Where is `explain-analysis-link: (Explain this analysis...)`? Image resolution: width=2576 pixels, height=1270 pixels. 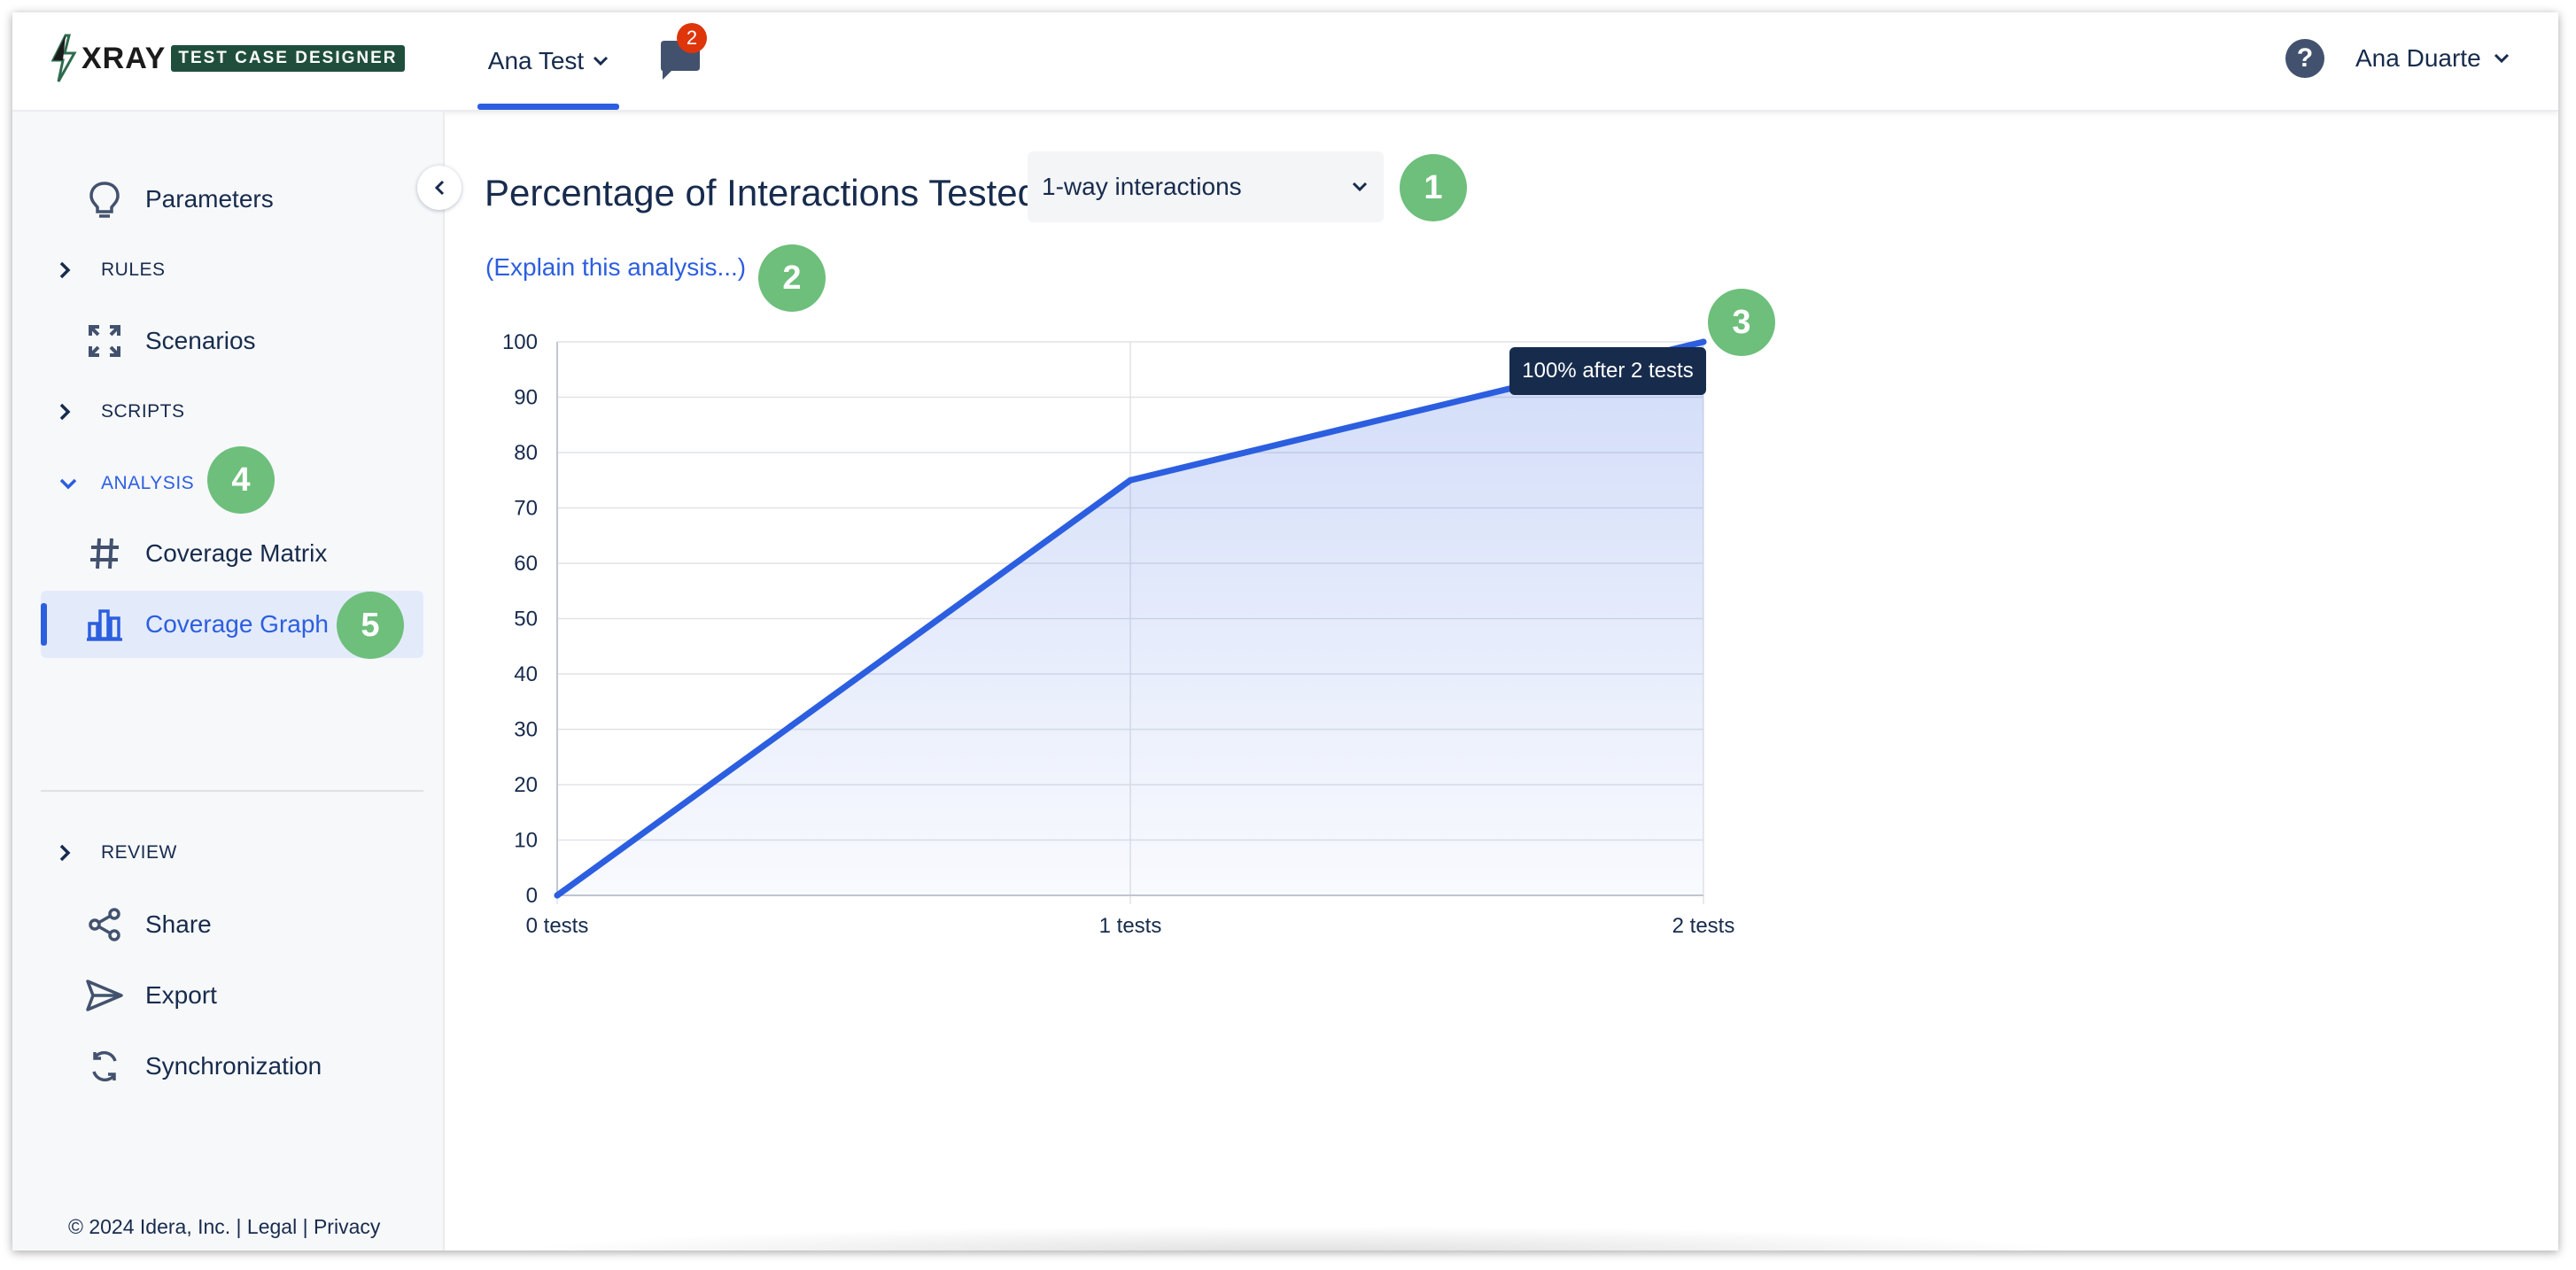
explain-analysis-link: (Explain this analysis...) is located at coordinates (615, 268).